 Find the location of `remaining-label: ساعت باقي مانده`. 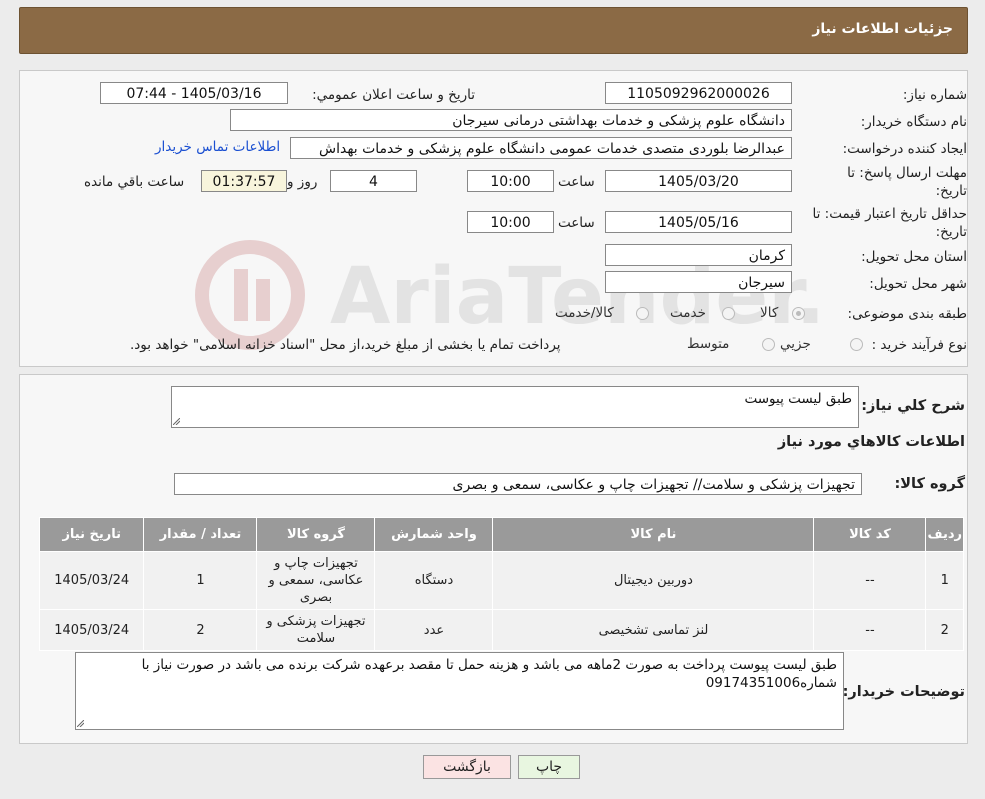

remaining-label: ساعت باقي مانده is located at coordinates (134, 182).